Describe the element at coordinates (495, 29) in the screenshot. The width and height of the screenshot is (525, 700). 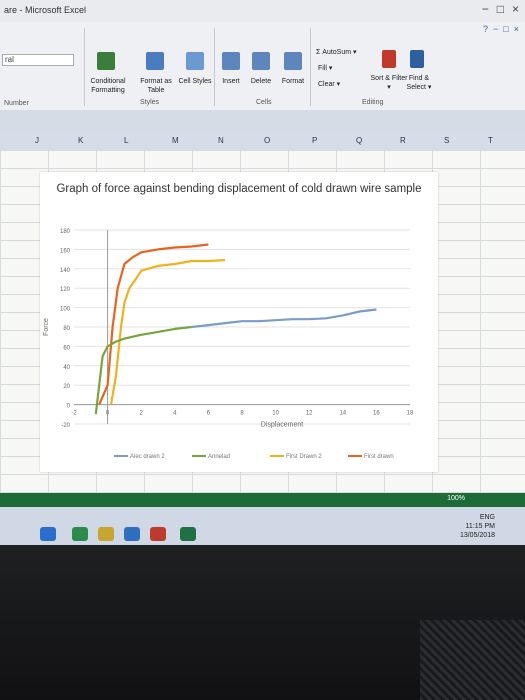
I see `ribbon-minimize-icon: −` at that location.